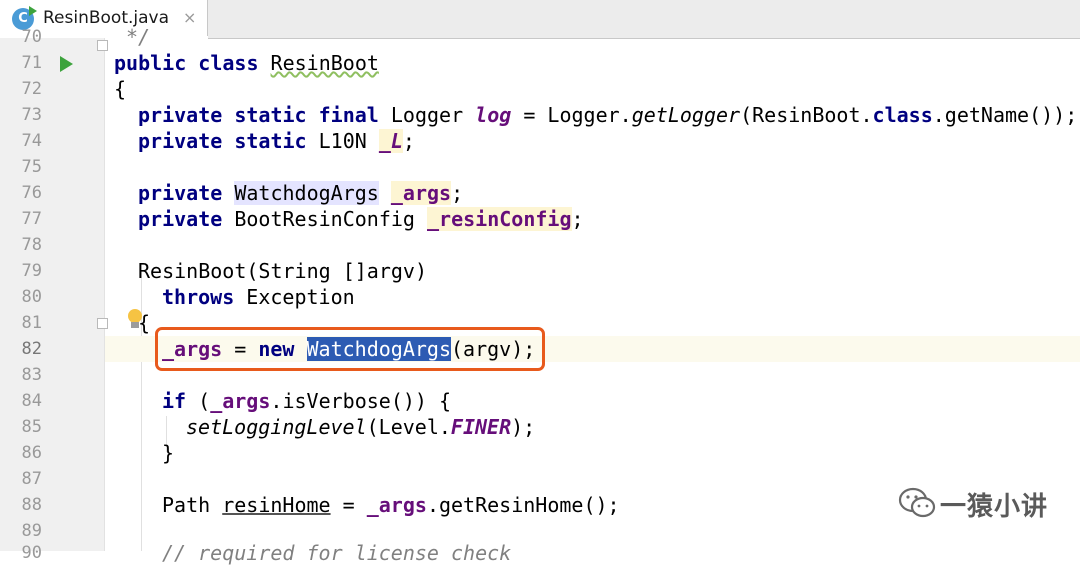  Describe the element at coordinates (31, 193) in the screenshot. I see `line-number: 76` at that location.